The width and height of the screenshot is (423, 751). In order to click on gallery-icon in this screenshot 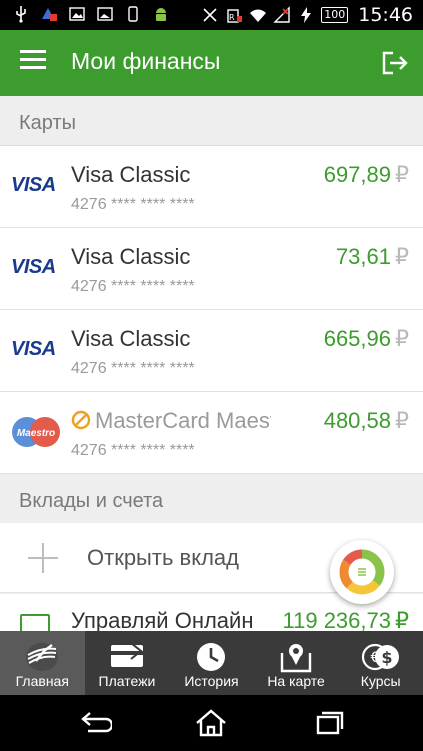, I will do `click(105, 14)`.